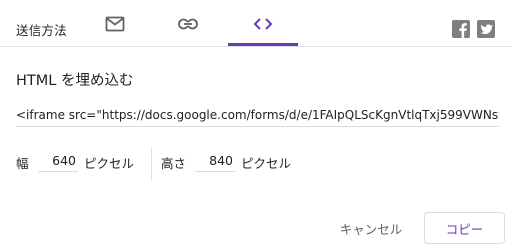 The image size is (512, 248). I want to click on tab-link, so click(188, 23).